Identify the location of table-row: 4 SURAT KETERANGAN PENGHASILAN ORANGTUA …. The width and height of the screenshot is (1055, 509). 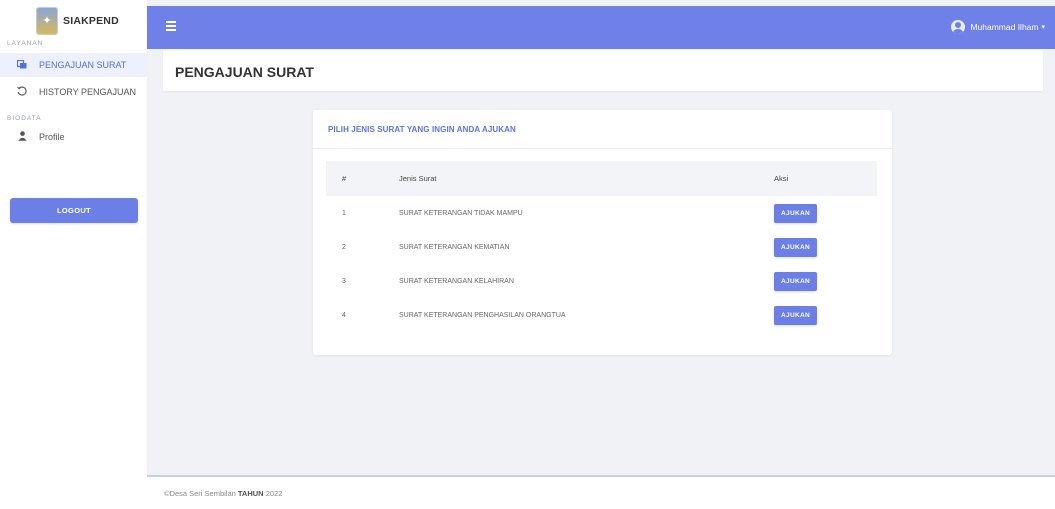
(601, 315).